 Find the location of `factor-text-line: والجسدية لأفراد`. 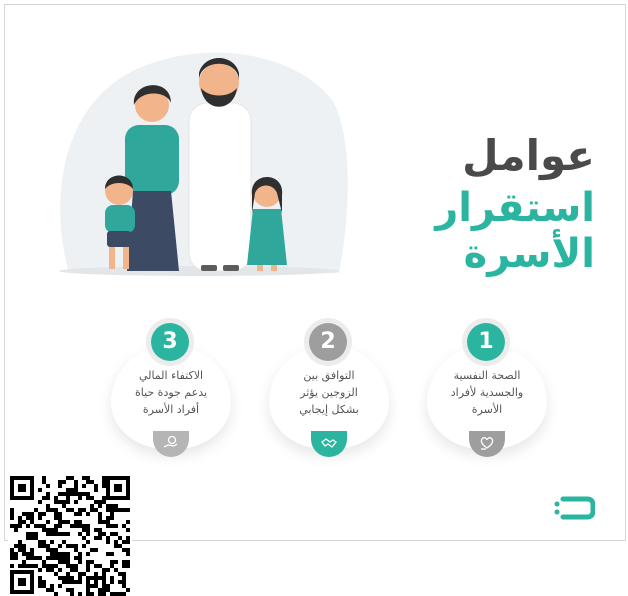

factor-text-line: والجسدية لأفراد is located at coordinates (487, 392).